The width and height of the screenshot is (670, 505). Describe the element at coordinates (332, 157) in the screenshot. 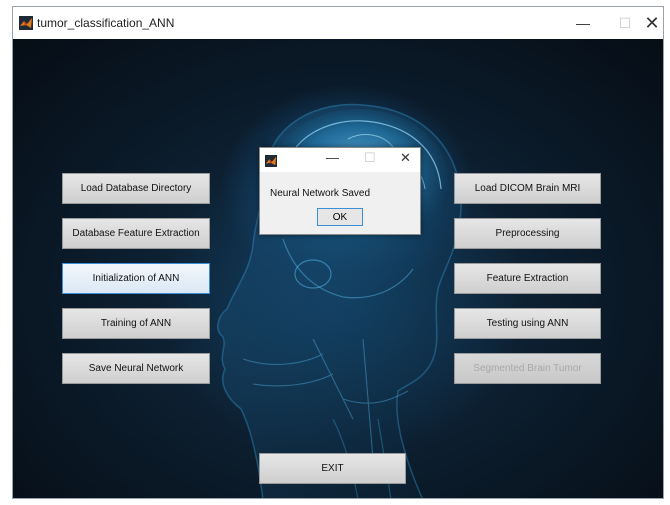

I see `dialog-minimize-button: —` at that location.